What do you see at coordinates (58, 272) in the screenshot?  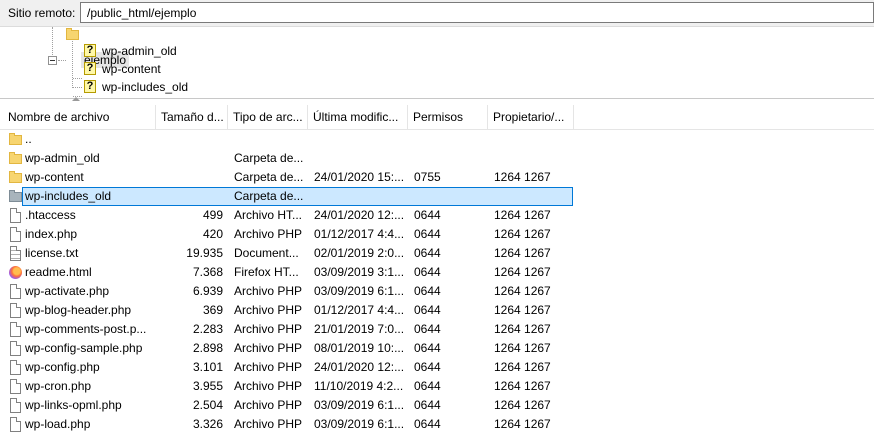 I see `file-name: readme.html` at bounding box center [58, 272].